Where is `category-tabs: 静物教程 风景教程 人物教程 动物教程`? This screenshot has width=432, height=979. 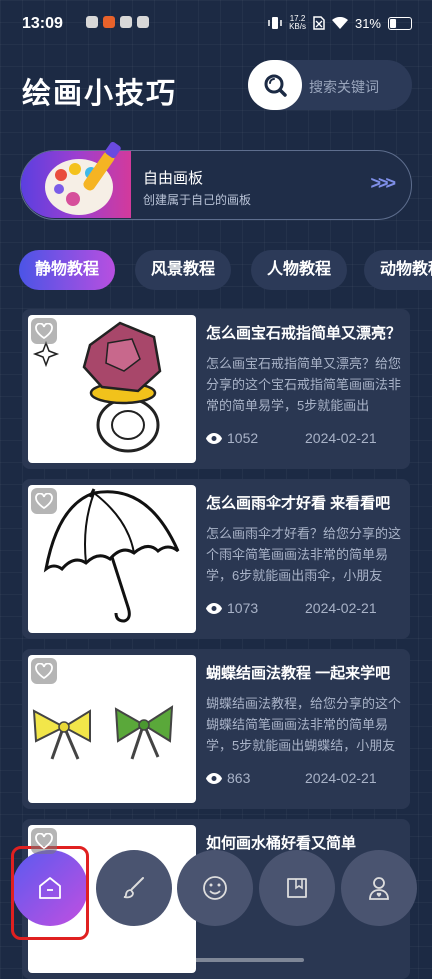 category-tabs: 静物教程 风景教程 人物教程 动物教程 is located at coordinates (225, 271).